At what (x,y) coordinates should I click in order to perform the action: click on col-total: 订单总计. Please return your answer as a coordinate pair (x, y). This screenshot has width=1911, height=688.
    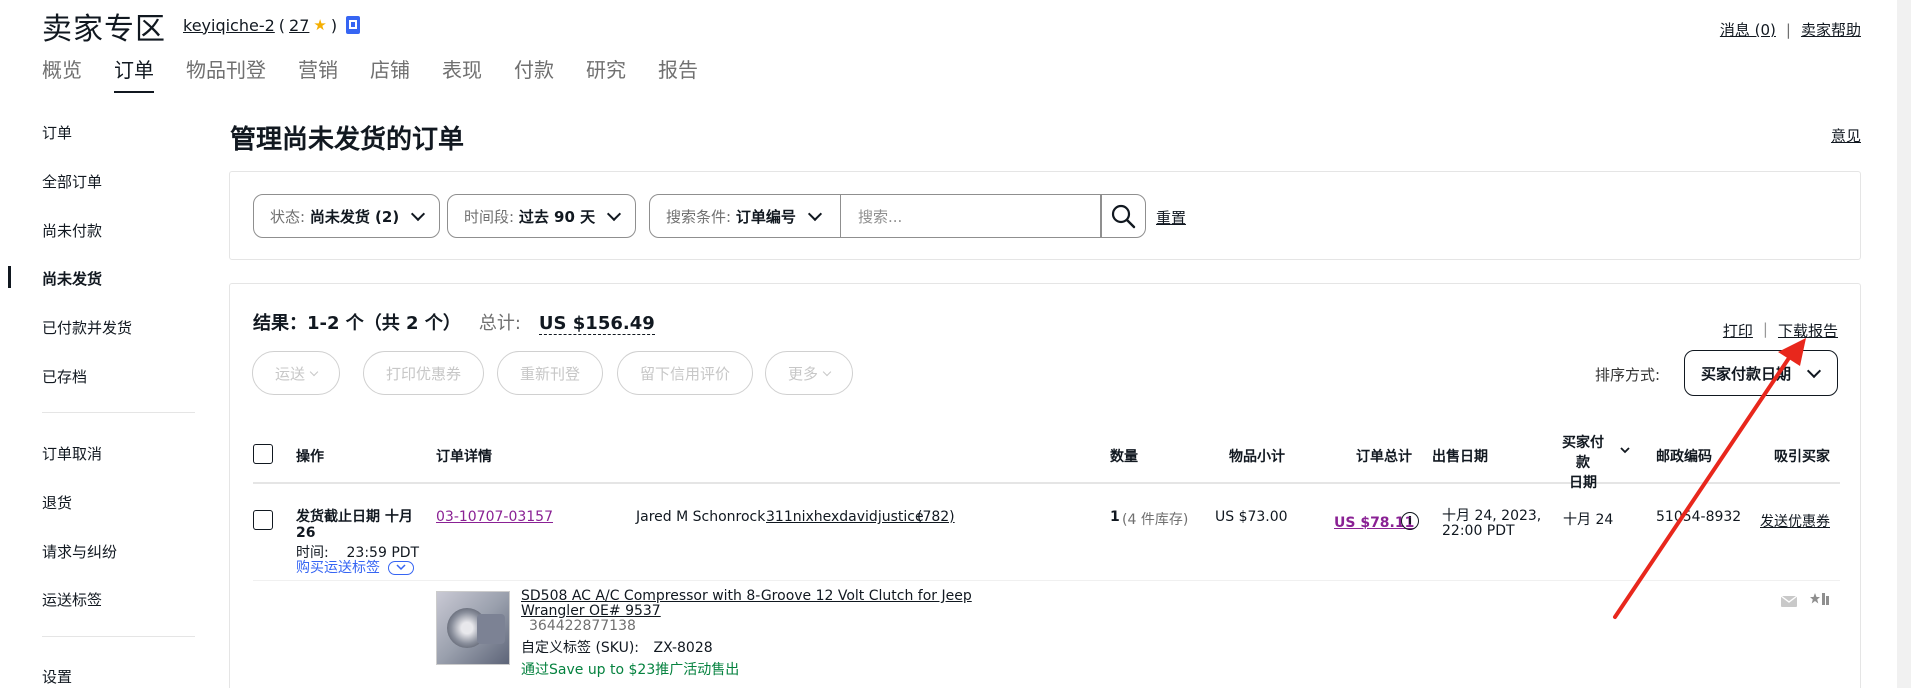
    Looking at the image, I should click on (1384, 457).